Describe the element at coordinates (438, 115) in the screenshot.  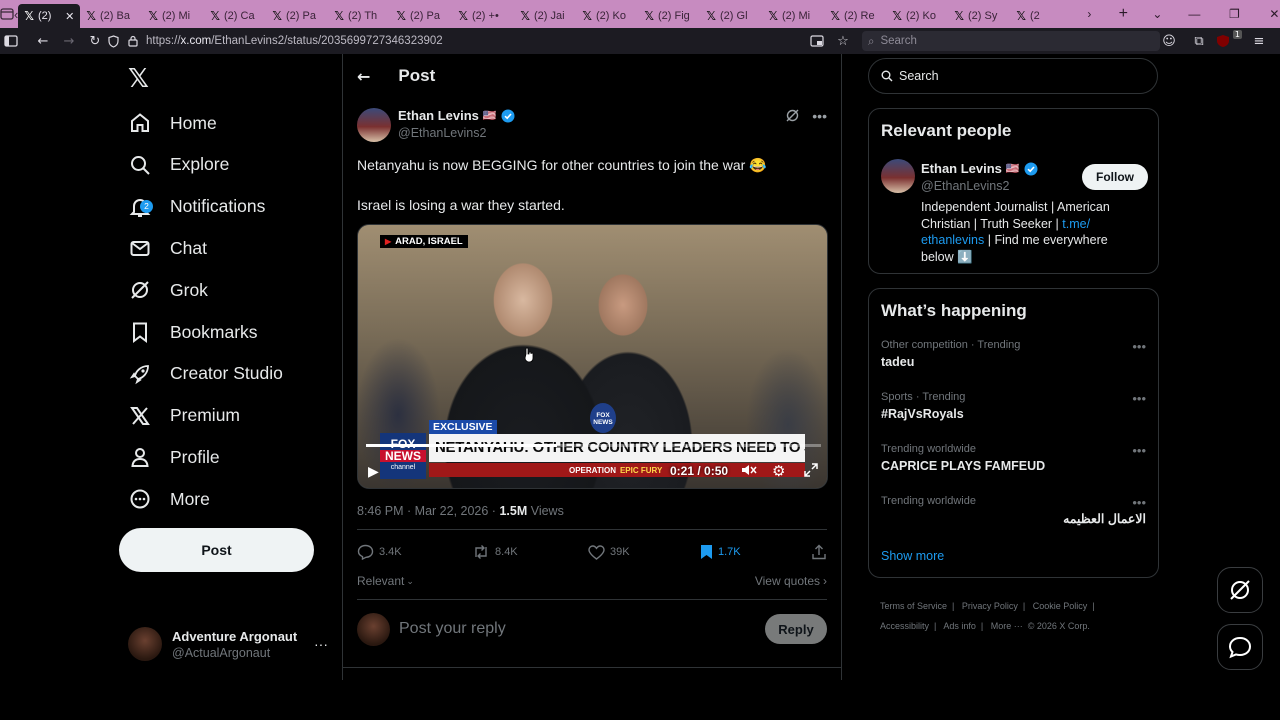
I see `author-name: Ethan Levins` at that location.